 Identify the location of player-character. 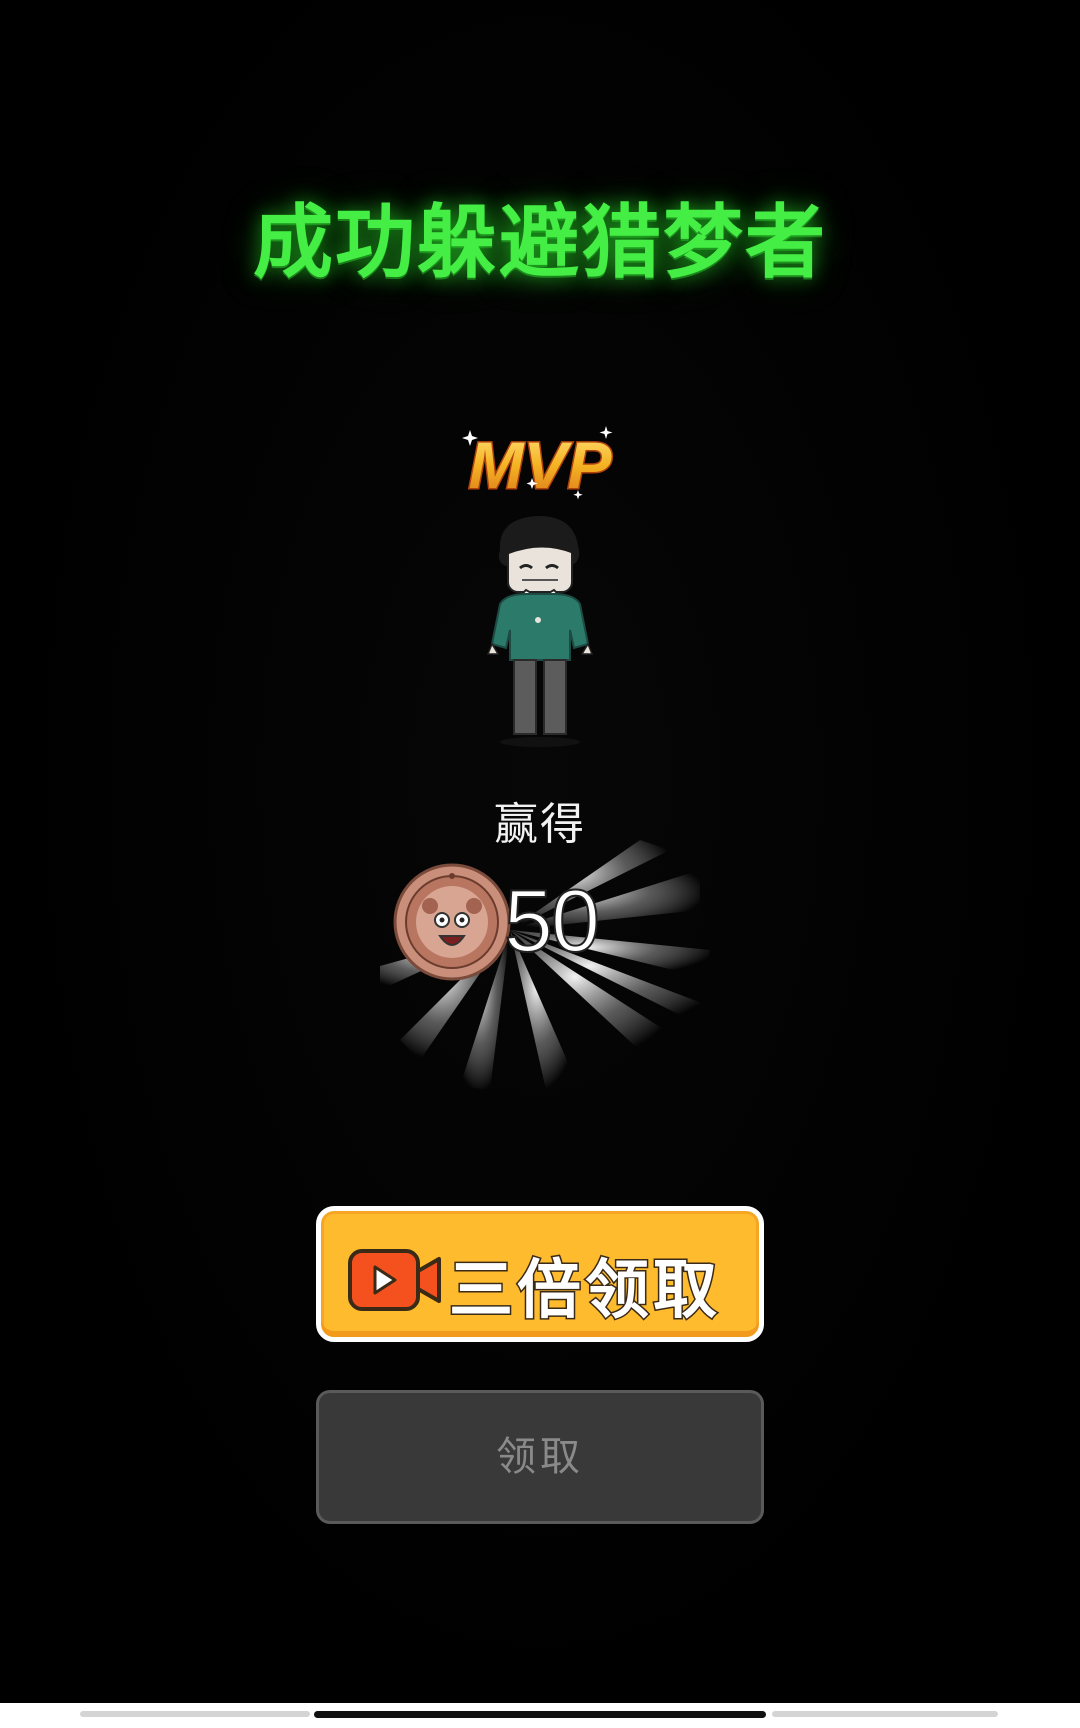
(540, 631).